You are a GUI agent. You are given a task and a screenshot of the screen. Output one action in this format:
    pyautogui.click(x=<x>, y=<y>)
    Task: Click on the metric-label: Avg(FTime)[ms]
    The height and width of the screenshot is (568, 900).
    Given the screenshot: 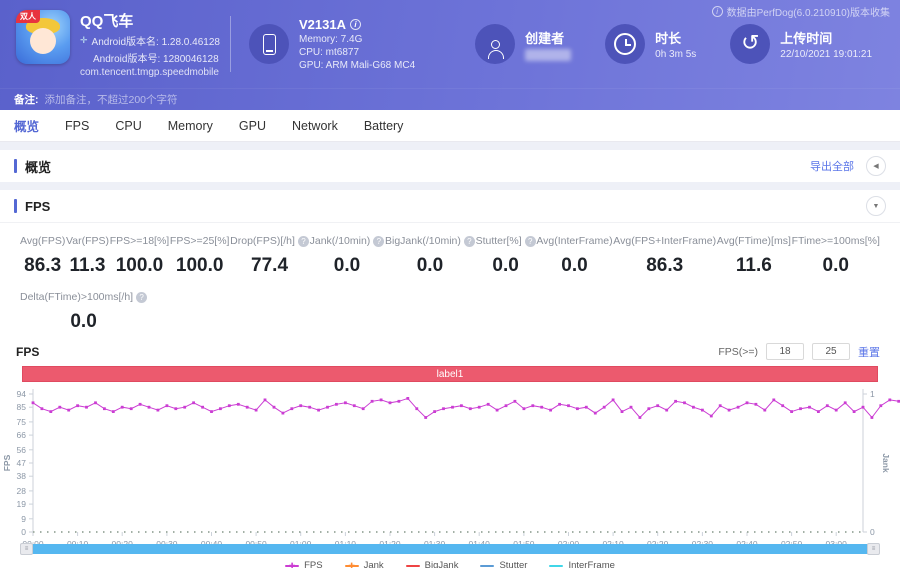 What is the action you would take?
    pyautogui.click(x=753, y=241)
    